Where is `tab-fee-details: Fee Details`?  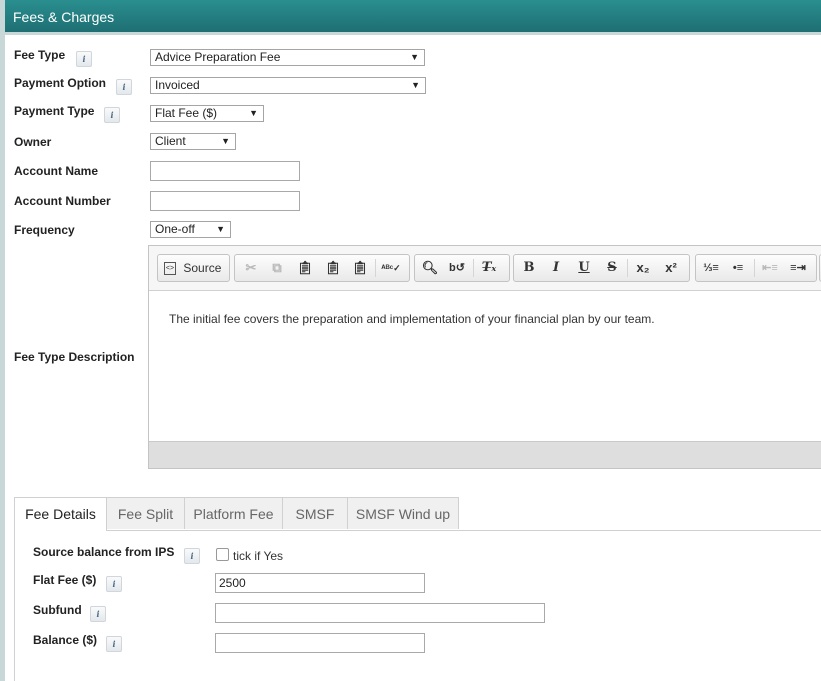 tab-fee-details: Fee Details is located at coordinates (60, 514).